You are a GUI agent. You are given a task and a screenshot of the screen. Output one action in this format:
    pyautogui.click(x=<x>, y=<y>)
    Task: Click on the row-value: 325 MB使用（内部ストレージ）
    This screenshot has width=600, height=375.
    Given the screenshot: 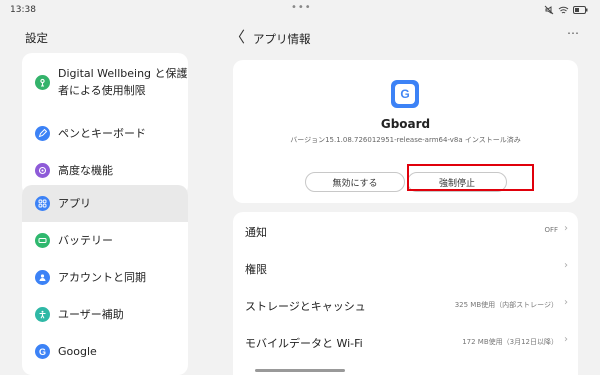 What is the action you would take?
    pyautogui.click(x=506, y=305)
    